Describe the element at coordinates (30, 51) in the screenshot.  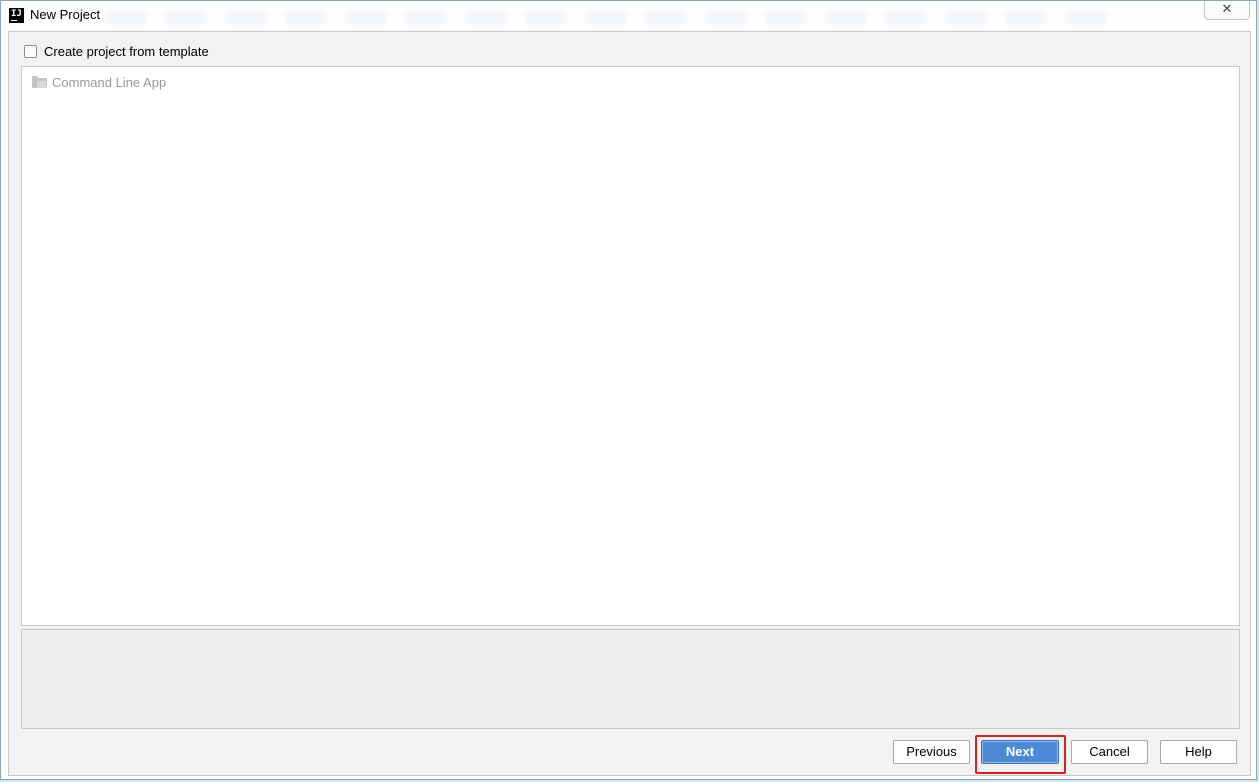
I see `create-from-template-checkbox` at that location.